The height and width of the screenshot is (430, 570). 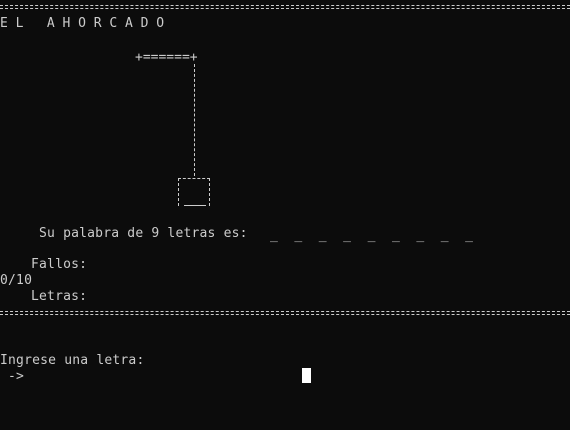 What do you see at coordinates (166, 57) in the screenshot?
I see `gallows-beam: +======+` at bounding box center [166, 57].